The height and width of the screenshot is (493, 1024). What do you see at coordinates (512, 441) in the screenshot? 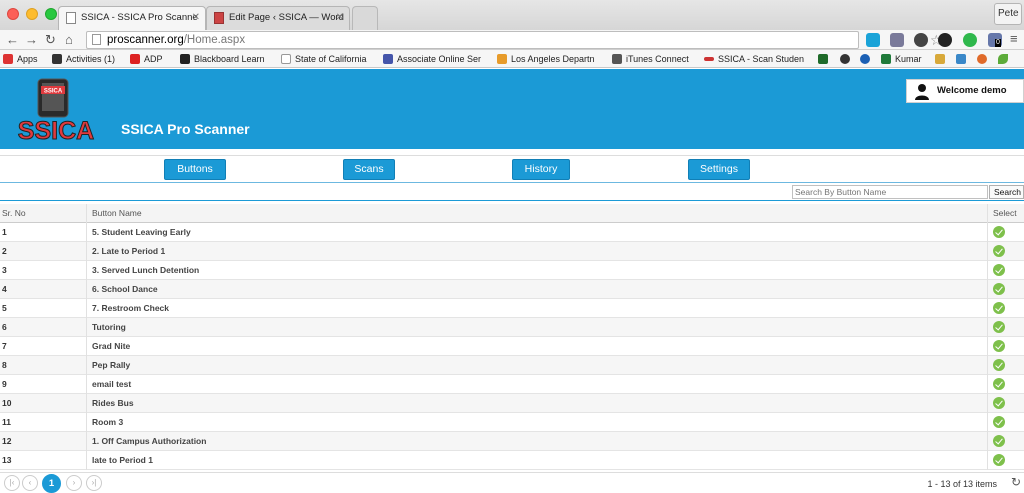
I see `table-row: 12 1. Off Campus Authorization` at bounding box center [512, 441].